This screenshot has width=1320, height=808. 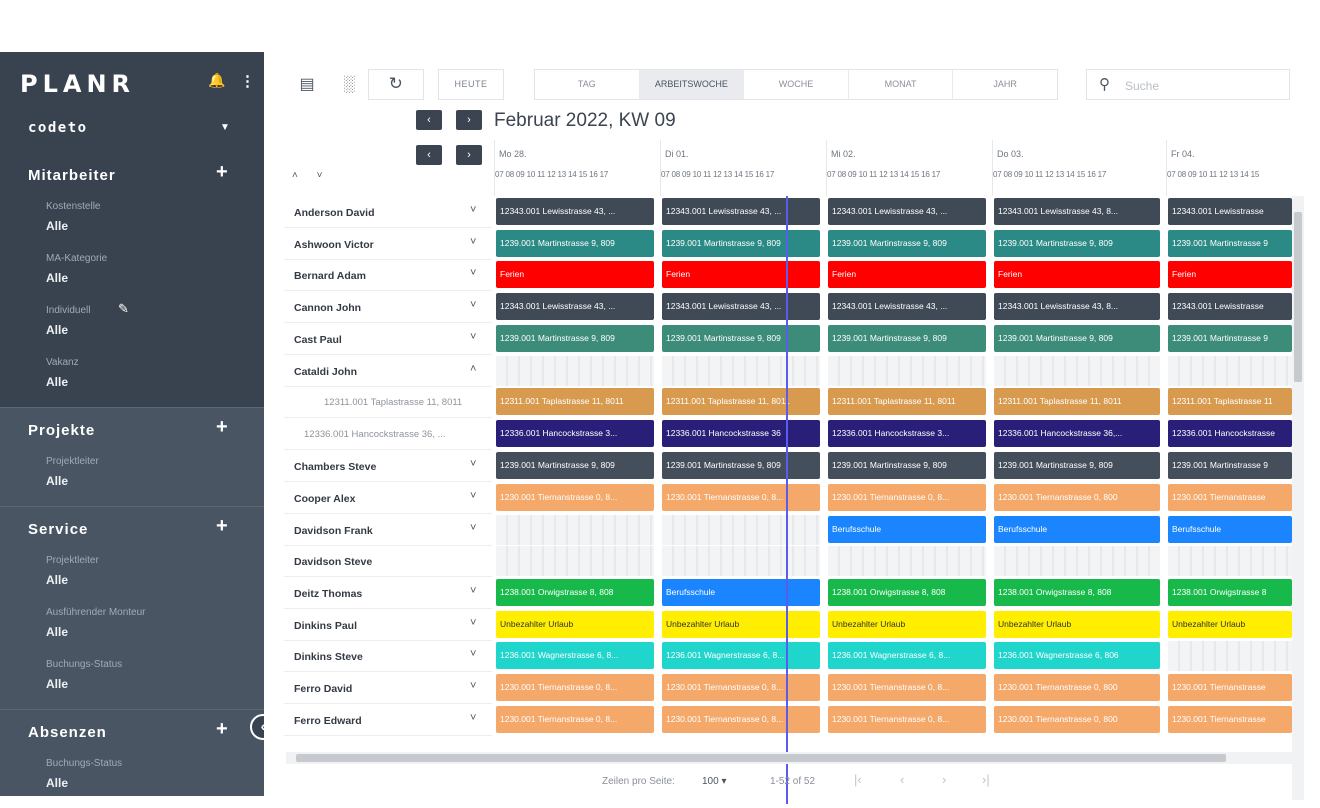 What do you see at coordinates (1142, 86) in the screenshot?
I see `search-input: Suche` at bounding box center [1142, 86].